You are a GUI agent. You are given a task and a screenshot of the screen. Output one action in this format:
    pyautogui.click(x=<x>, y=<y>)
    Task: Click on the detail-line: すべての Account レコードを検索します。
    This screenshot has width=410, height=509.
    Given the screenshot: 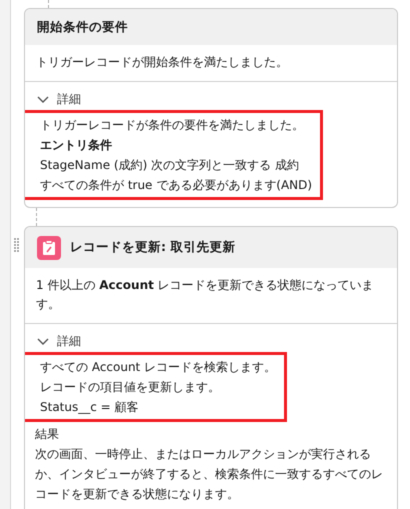 What is the action you would take?
    pyautogui.click(x=158, y=367)
    